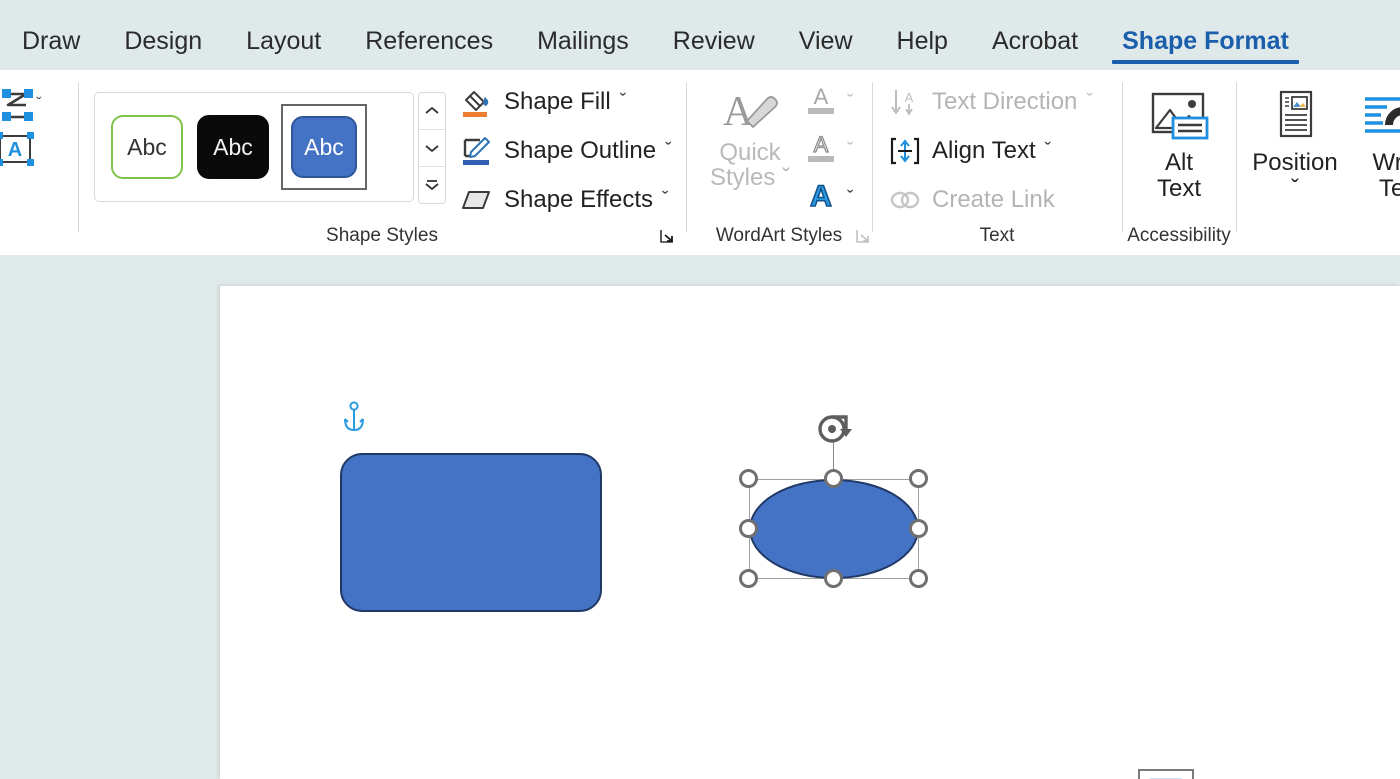 The width and height of the screenshot is (1400, 779). I want to click on text-outline-button: A ˇ, so click(828, 150).